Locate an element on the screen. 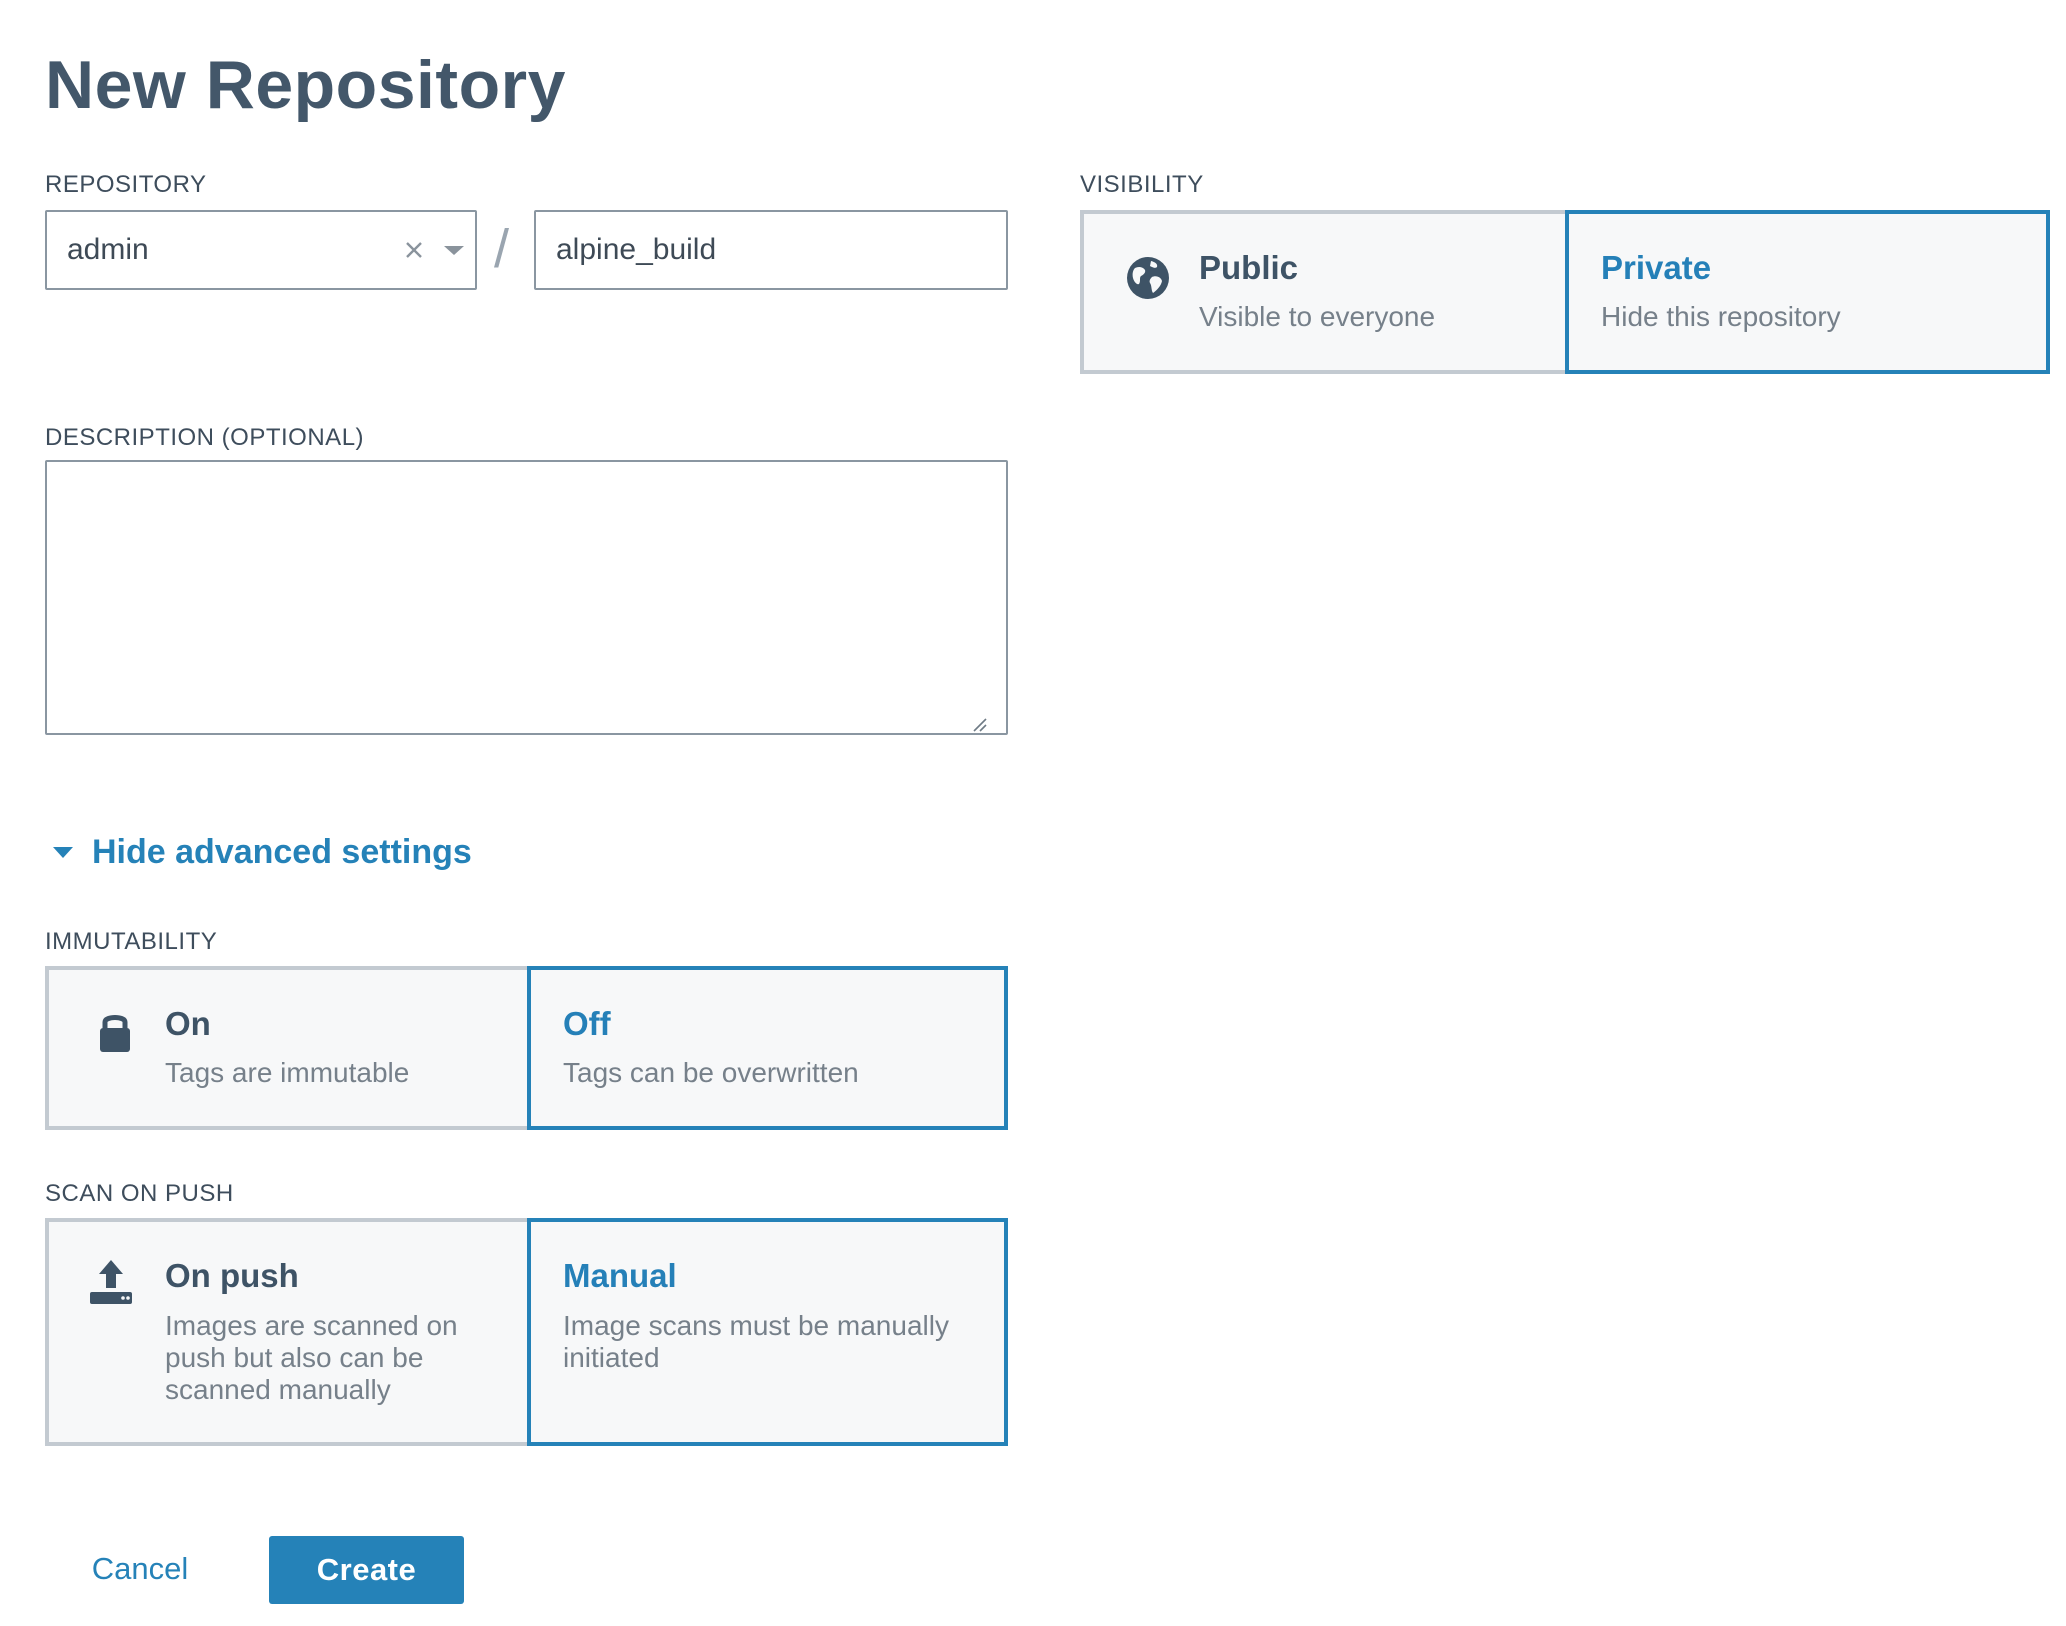  scan-option-desc: Image scans must be manually initiated is located at coordinates (756, 1341).